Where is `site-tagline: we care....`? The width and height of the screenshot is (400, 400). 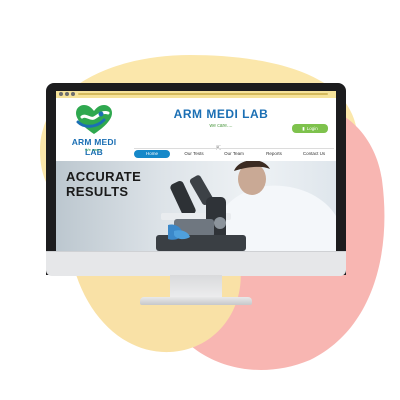
site-tagline: we care.... is located at coordinates (221, 126).